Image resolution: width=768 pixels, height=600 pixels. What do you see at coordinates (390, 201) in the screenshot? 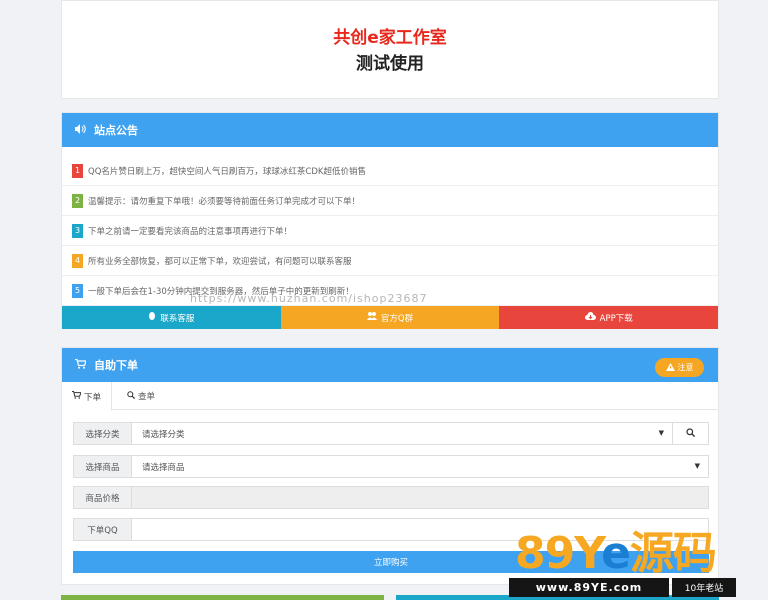
I see `notice-item: 2 温馨提示：请勿重复下单哦！必须要等待前面任务订单完成才可以下单！` at bounding box center [390, 201].